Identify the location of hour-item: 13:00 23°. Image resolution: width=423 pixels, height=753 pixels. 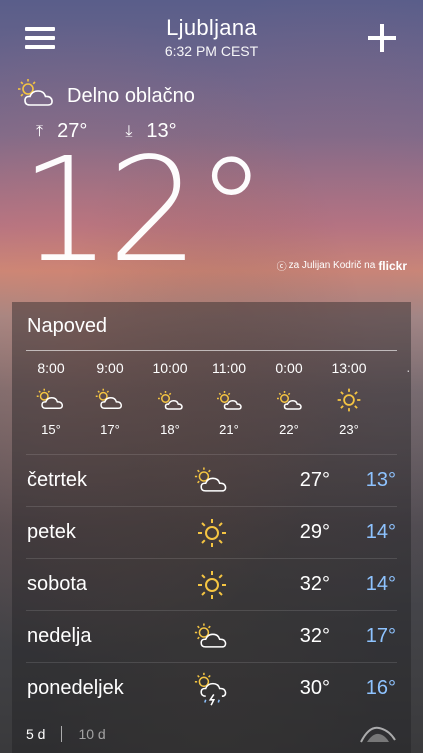
(349, 398).